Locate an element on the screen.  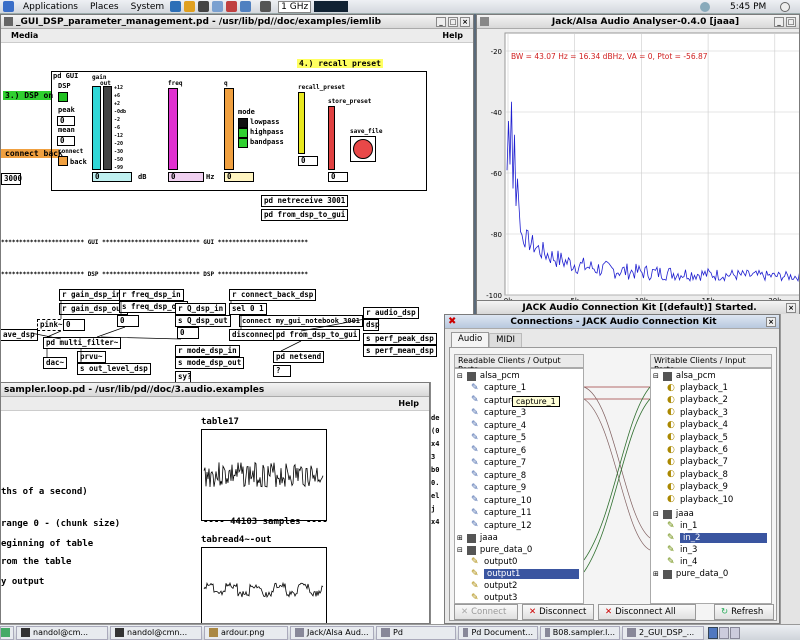
port-playback-7: ◐ playback_7 is located at coordinates (697, 462).